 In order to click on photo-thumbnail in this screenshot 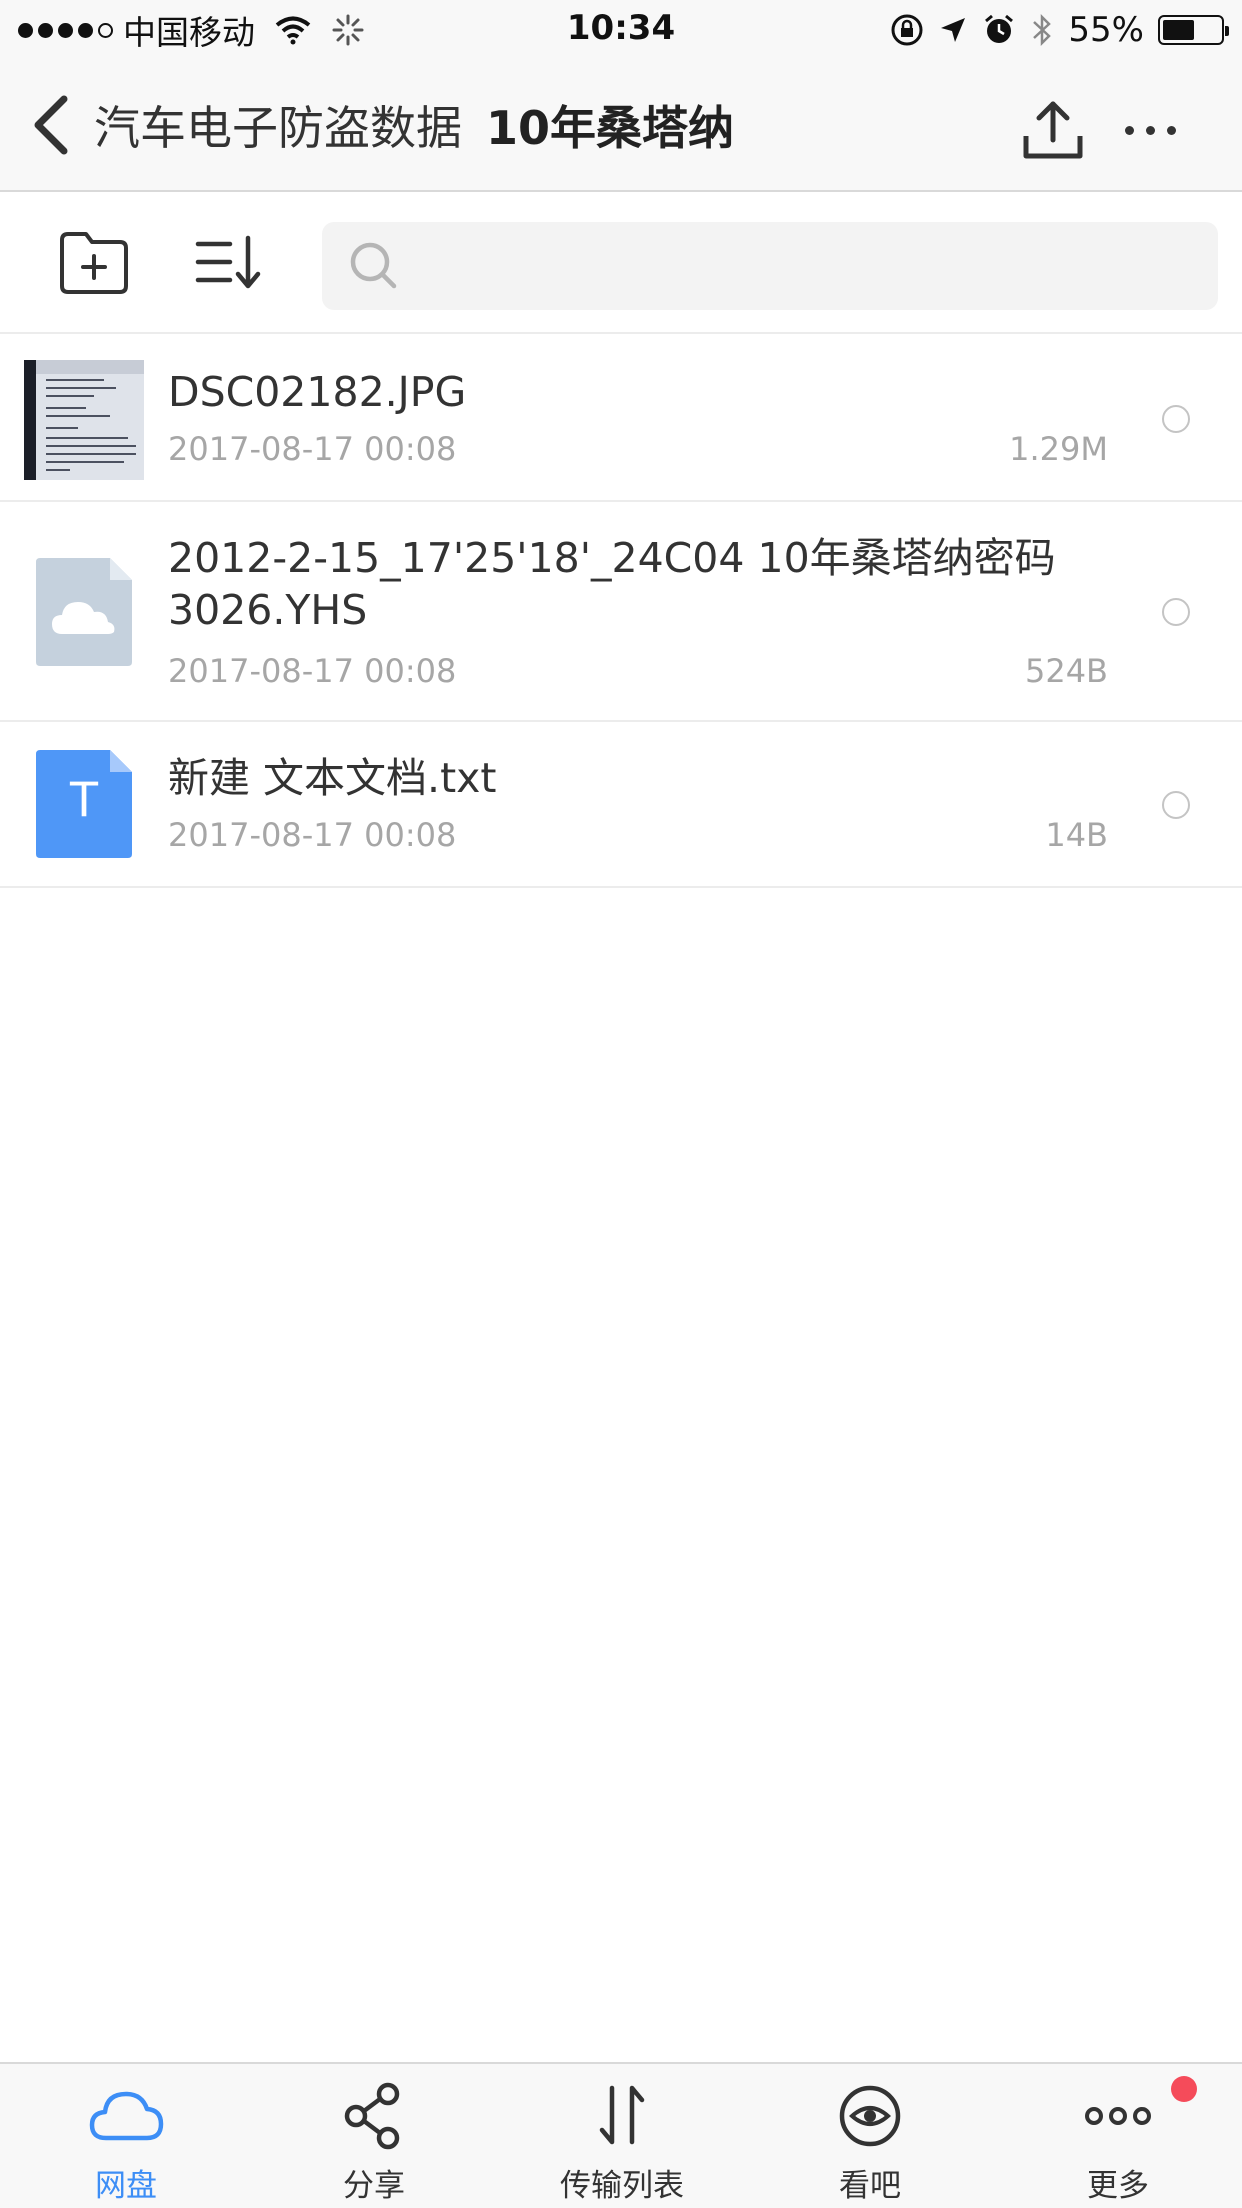, I will do `click(84, 420)`.